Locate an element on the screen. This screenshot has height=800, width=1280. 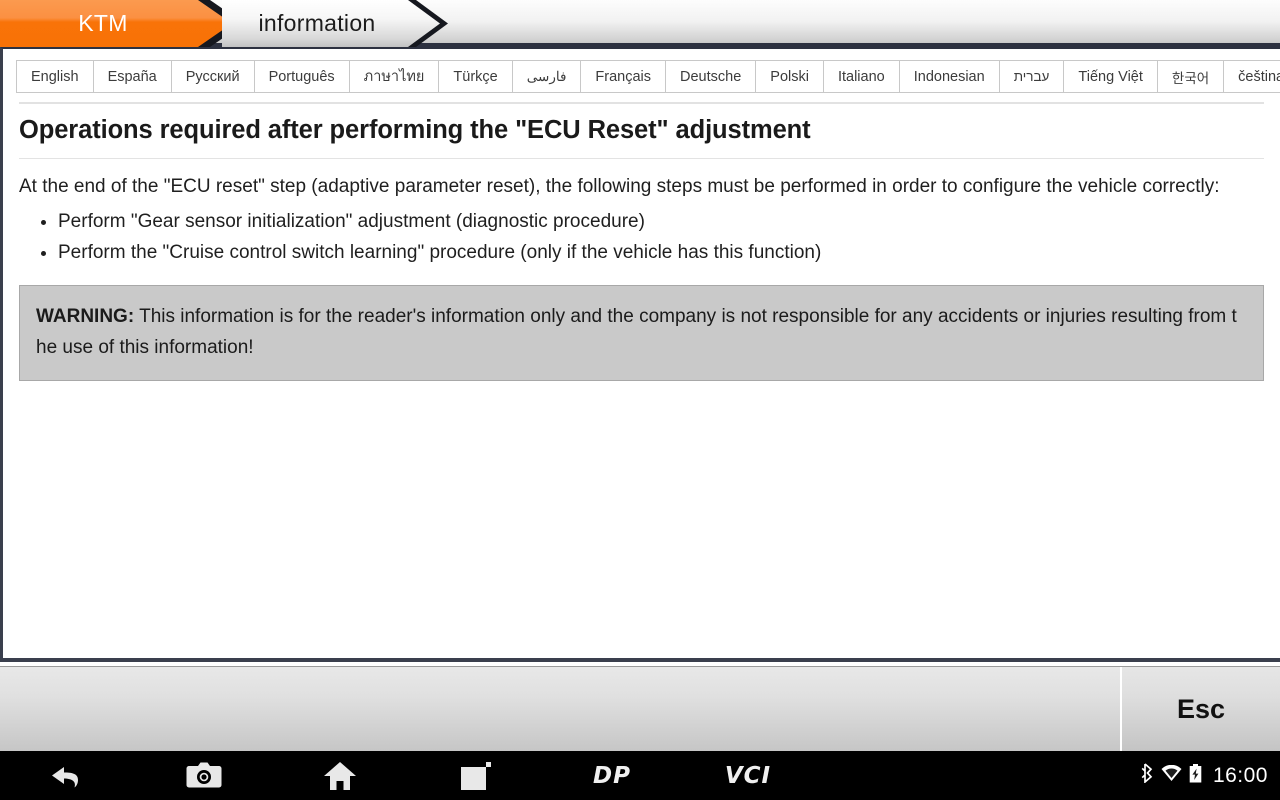
language-tab-vietnamese: Tiếng Việt is located at coordinates (1110, 76).